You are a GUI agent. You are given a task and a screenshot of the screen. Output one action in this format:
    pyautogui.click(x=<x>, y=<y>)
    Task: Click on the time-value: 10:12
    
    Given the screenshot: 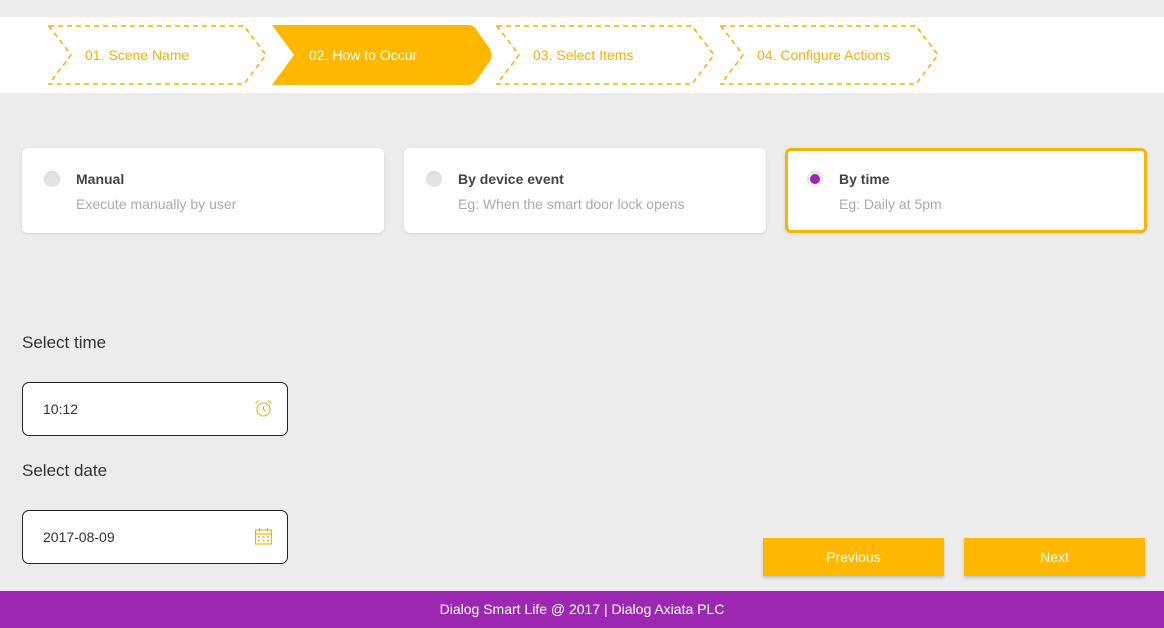 What is the action you would take?
    pyautogui.click(x=61, y=409)
    